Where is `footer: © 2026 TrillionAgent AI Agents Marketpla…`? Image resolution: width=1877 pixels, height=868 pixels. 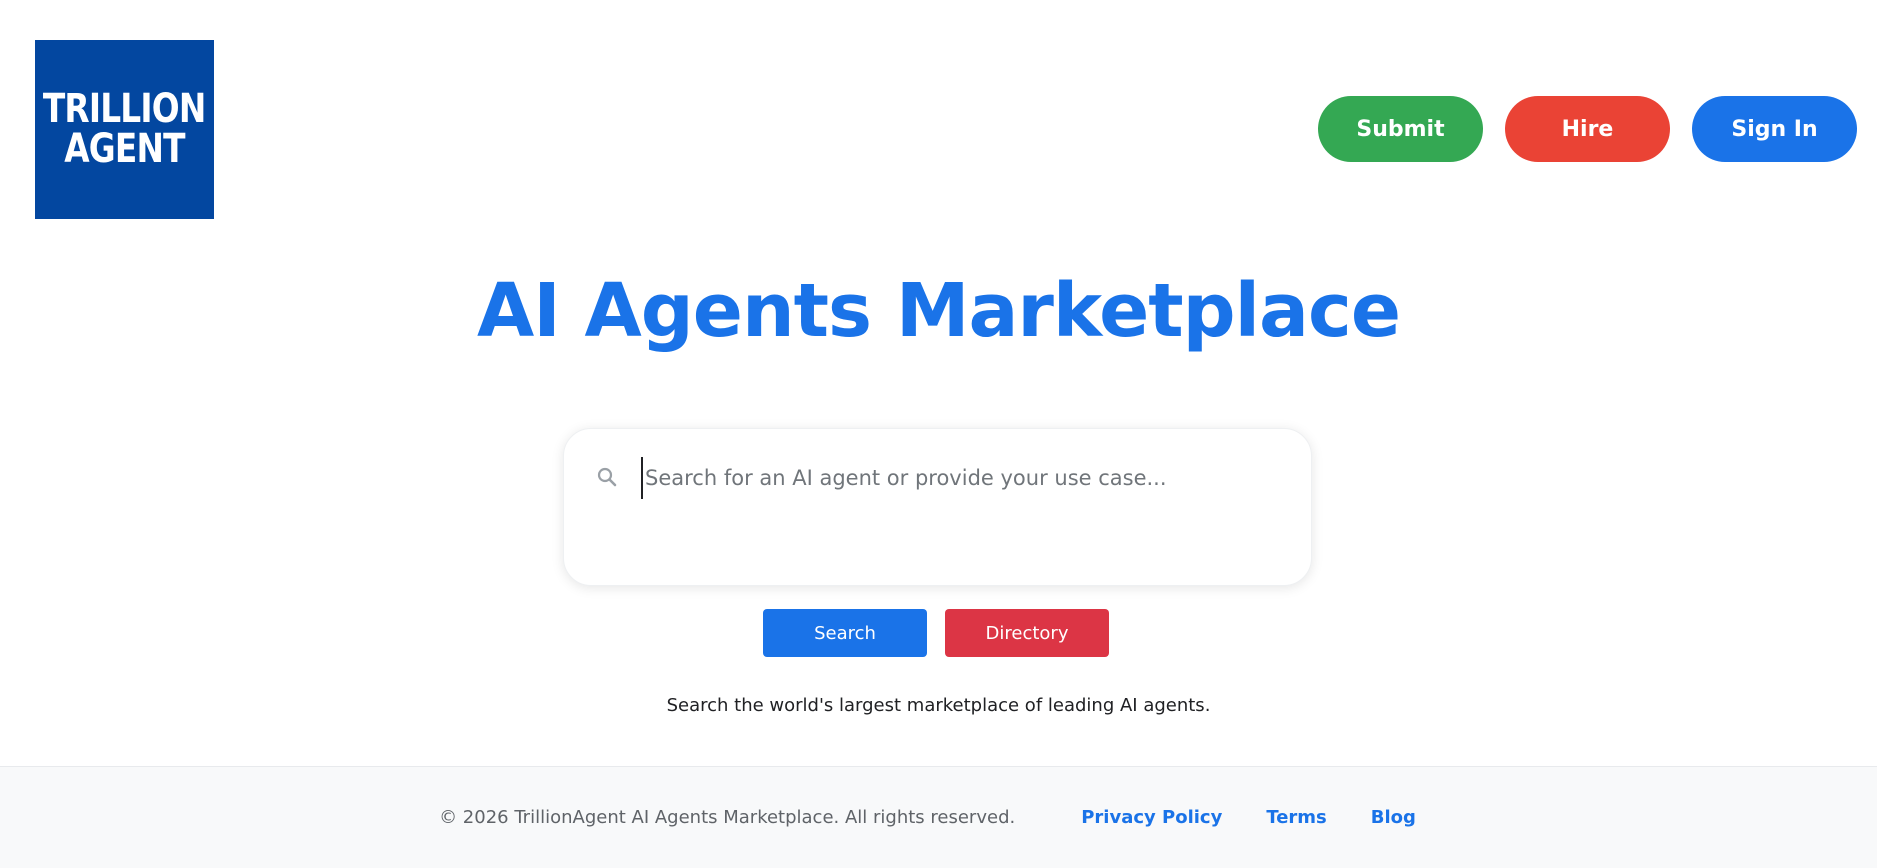 footer: © 2026 TrillionAgent AI Agents Marketpla… is located at coordinates (938, 817).